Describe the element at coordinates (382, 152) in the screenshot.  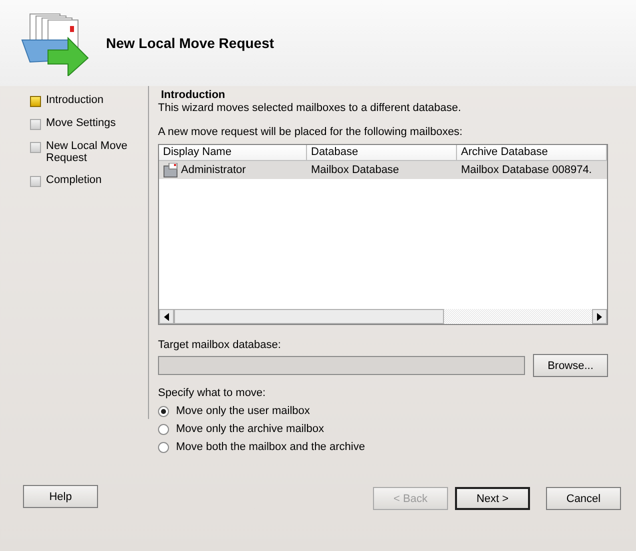
I see `column-header: Database` at that location.